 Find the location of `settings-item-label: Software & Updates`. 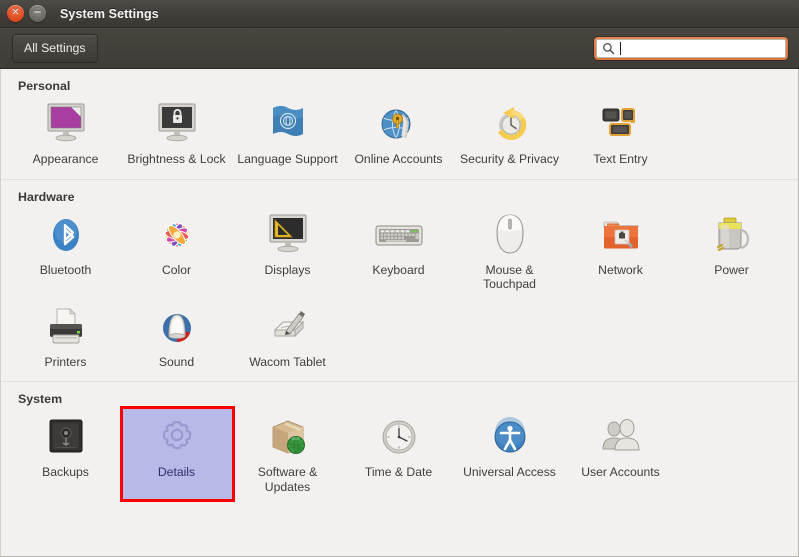

settings-item-label: Software & Updates is located at coordinates (287, 479).